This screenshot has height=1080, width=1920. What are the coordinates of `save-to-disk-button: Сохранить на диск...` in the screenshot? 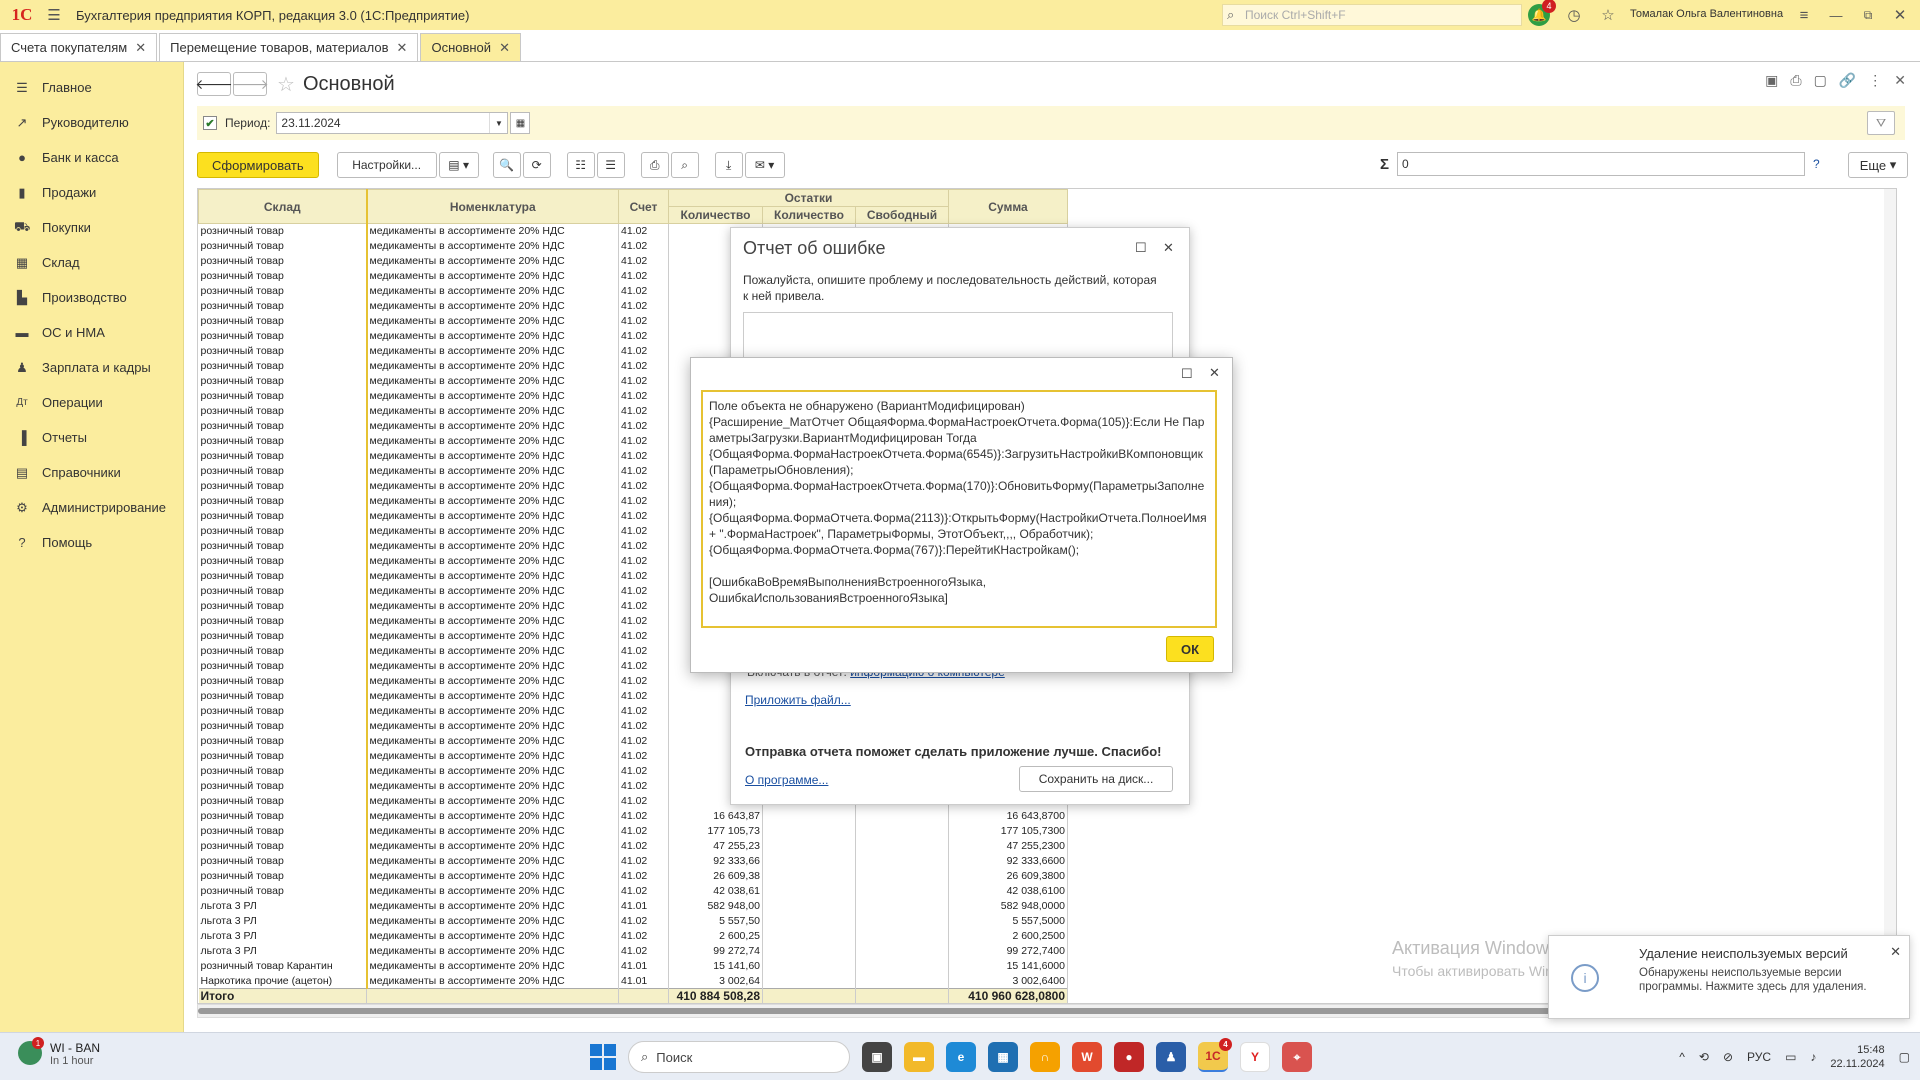 It's located at (1096, 779).